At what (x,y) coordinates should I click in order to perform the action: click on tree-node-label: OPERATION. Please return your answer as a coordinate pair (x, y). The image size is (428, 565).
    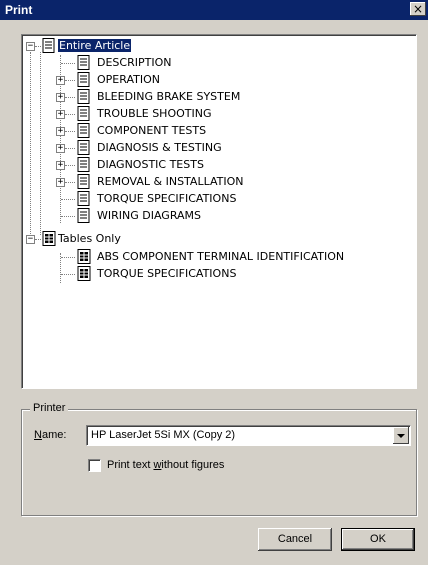
    Looking at the image, I should click on (128, 79).